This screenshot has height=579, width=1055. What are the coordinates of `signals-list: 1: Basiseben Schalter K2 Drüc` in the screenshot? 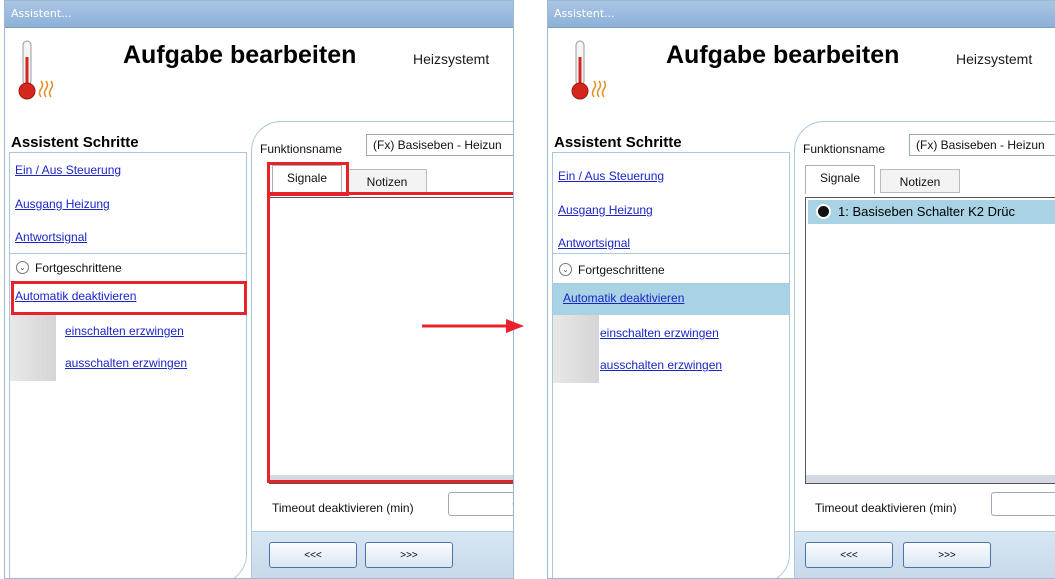 It's located at (930, 340).